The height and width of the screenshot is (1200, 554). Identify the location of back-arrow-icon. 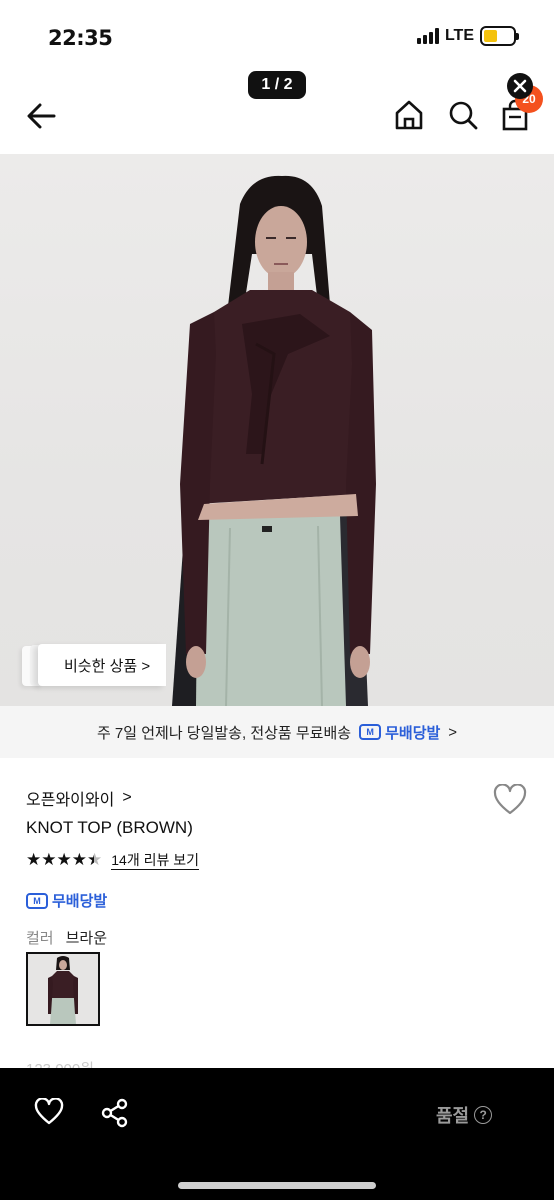
(42, 116).